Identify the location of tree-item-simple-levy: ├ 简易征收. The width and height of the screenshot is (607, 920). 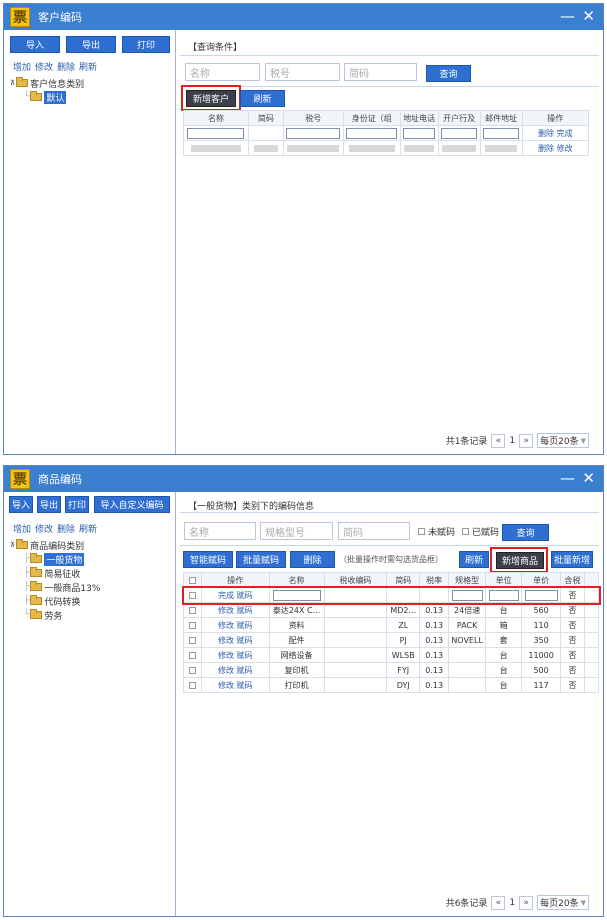
(55, 573).